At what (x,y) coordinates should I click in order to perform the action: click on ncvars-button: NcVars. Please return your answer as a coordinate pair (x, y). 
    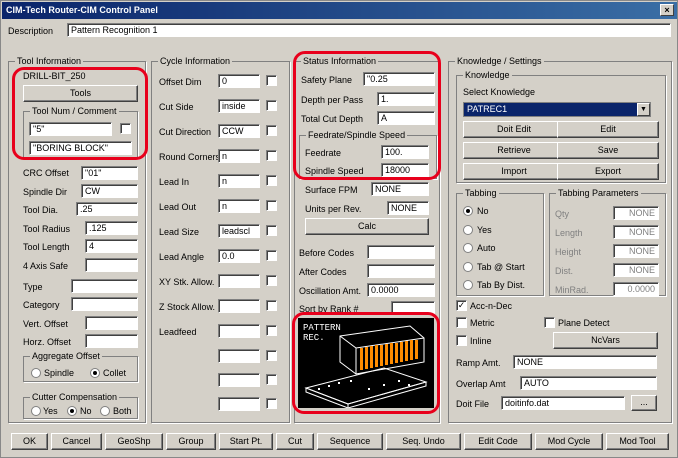
    Looking at the image, I should click on (605, 340).